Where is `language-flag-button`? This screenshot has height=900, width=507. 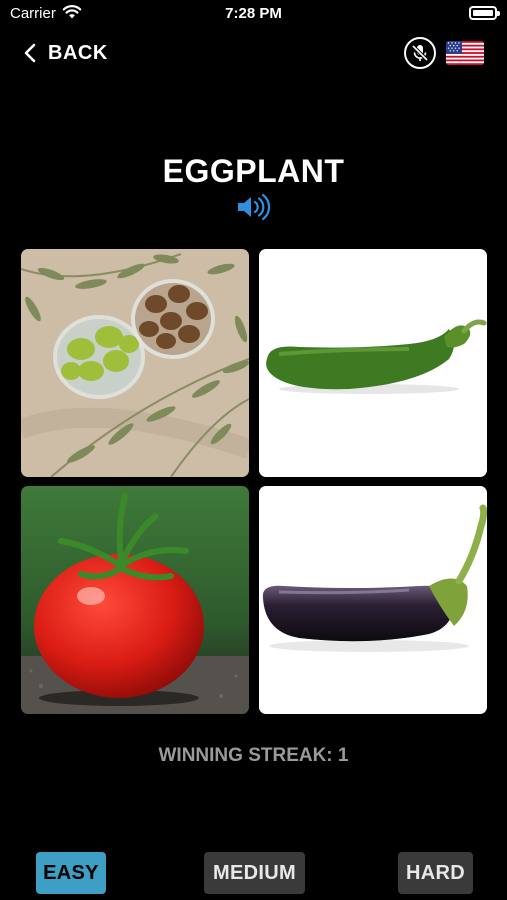
language-flag-button is located at coordinates (465, 53).